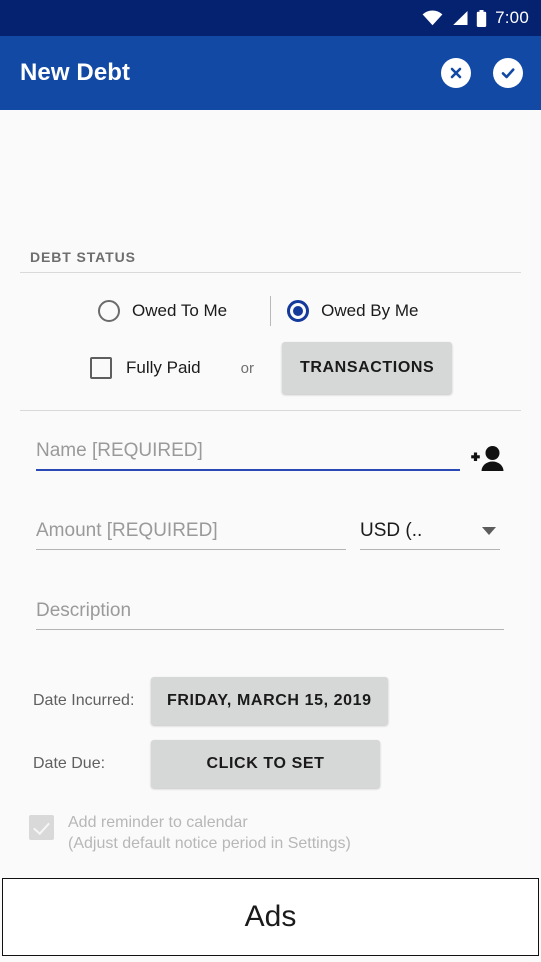  Describe the element at coordinates (180, 310) in the screenshot. I see `radio-owed-to-me-label: Owed To Me` at that location.